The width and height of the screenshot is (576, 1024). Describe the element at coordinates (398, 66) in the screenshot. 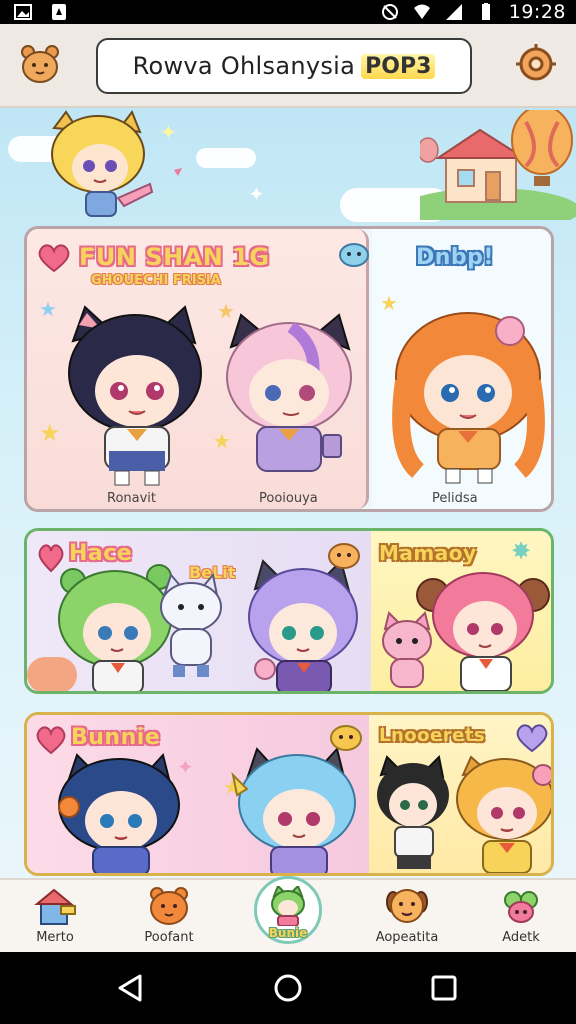

I see `title-badge: POP3` at that location.